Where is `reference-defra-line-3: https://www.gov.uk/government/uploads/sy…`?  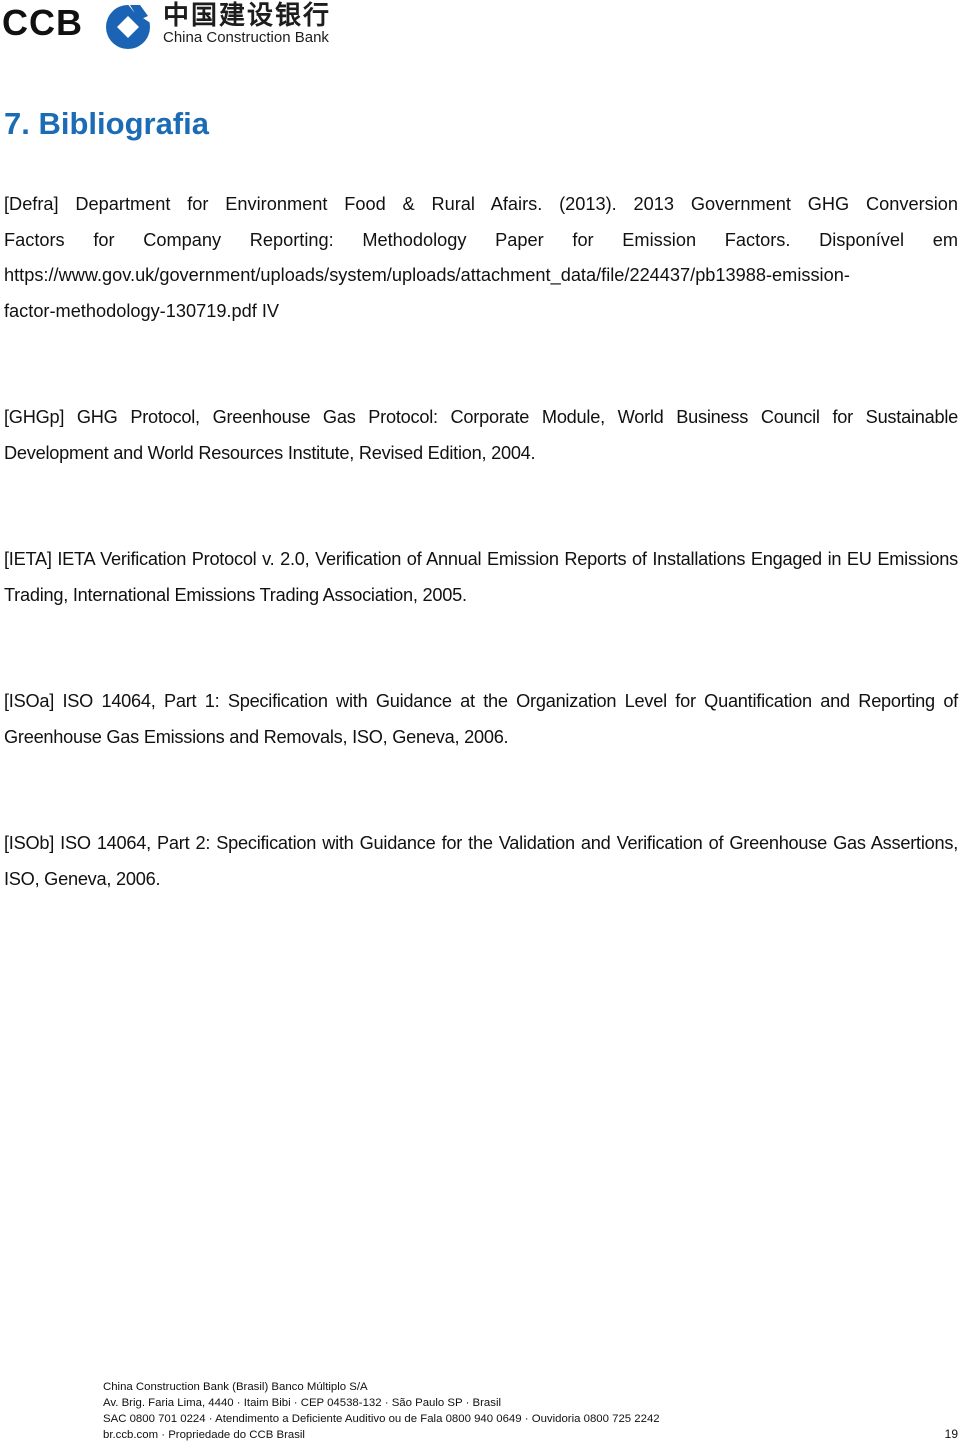
reference-defra-line-3: https://www.gov.uk/government/uploads/sy… is located at coordinates (427, 275).